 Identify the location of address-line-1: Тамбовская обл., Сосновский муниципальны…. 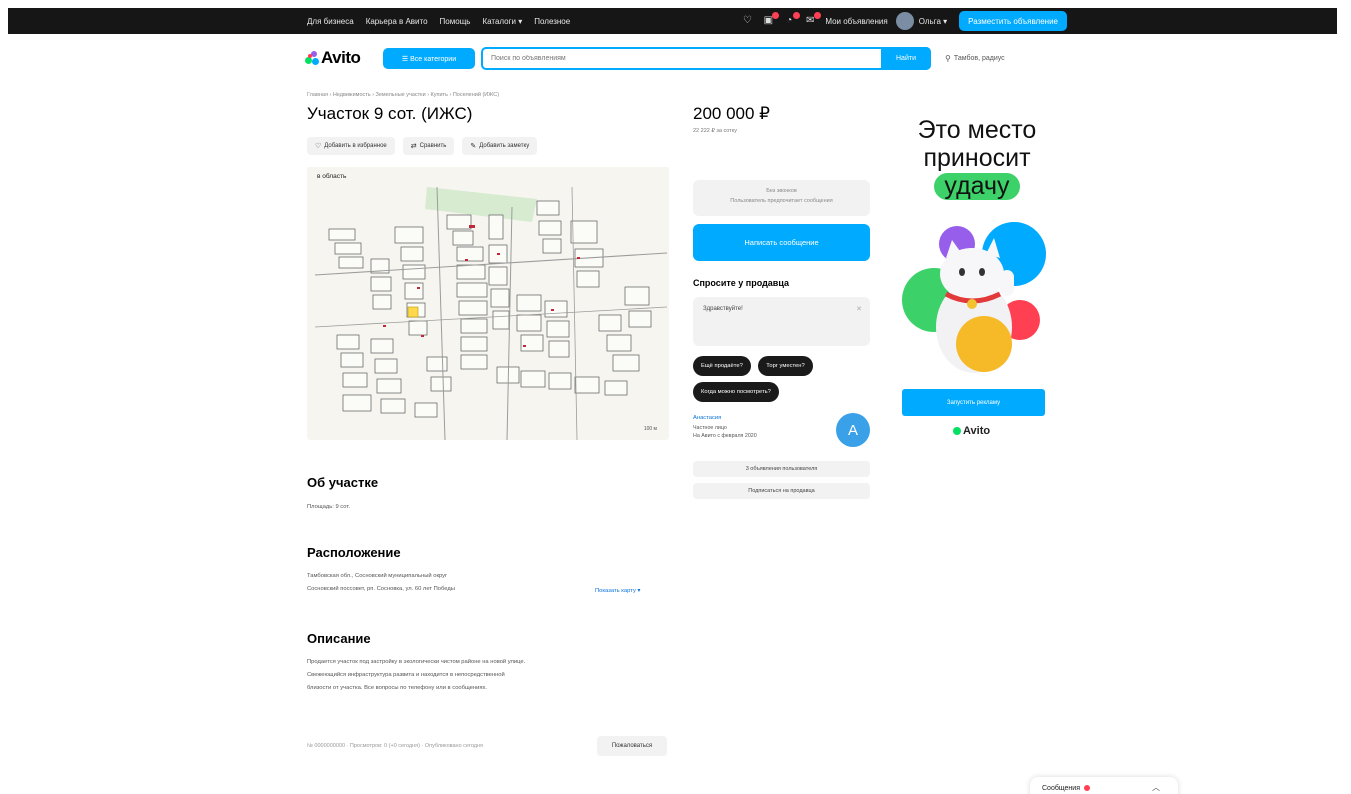
(377, 576).